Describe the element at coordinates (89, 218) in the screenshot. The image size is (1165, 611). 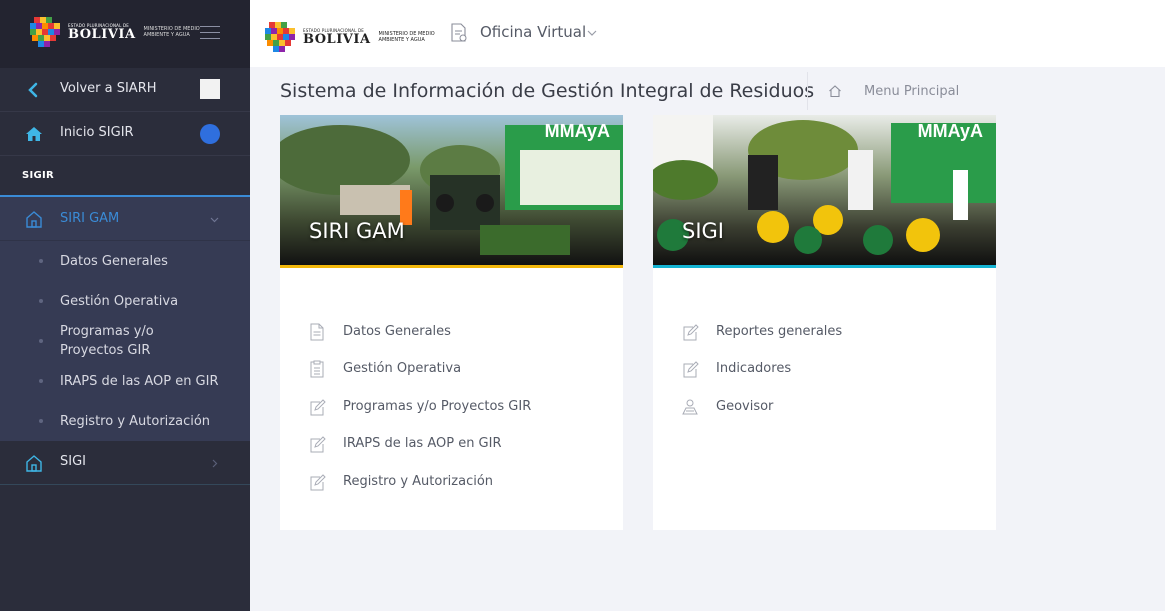
I see `sidebar-item-siri-gam: SIRI GAM` at that location.